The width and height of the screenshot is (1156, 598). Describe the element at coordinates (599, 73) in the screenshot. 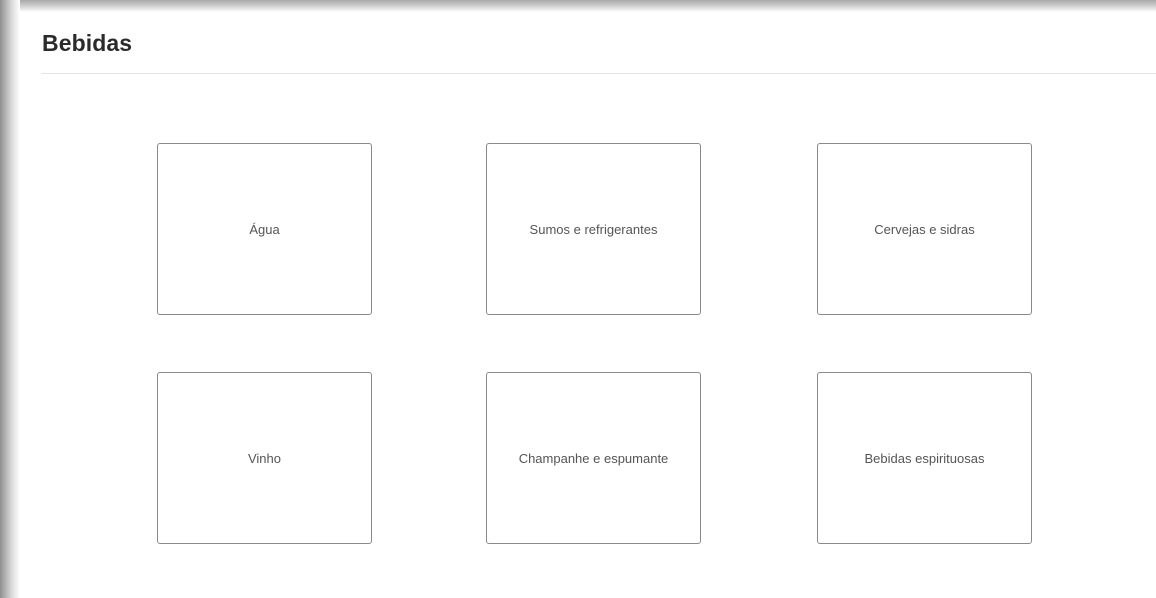

I see `title-divider` at that location.